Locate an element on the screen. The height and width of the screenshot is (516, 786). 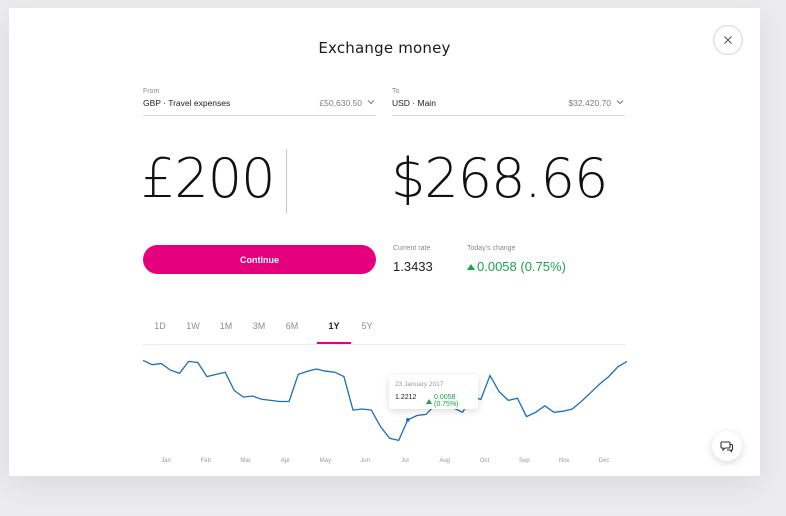
x-tick-label: Jan is located at coordinates (166, 461).